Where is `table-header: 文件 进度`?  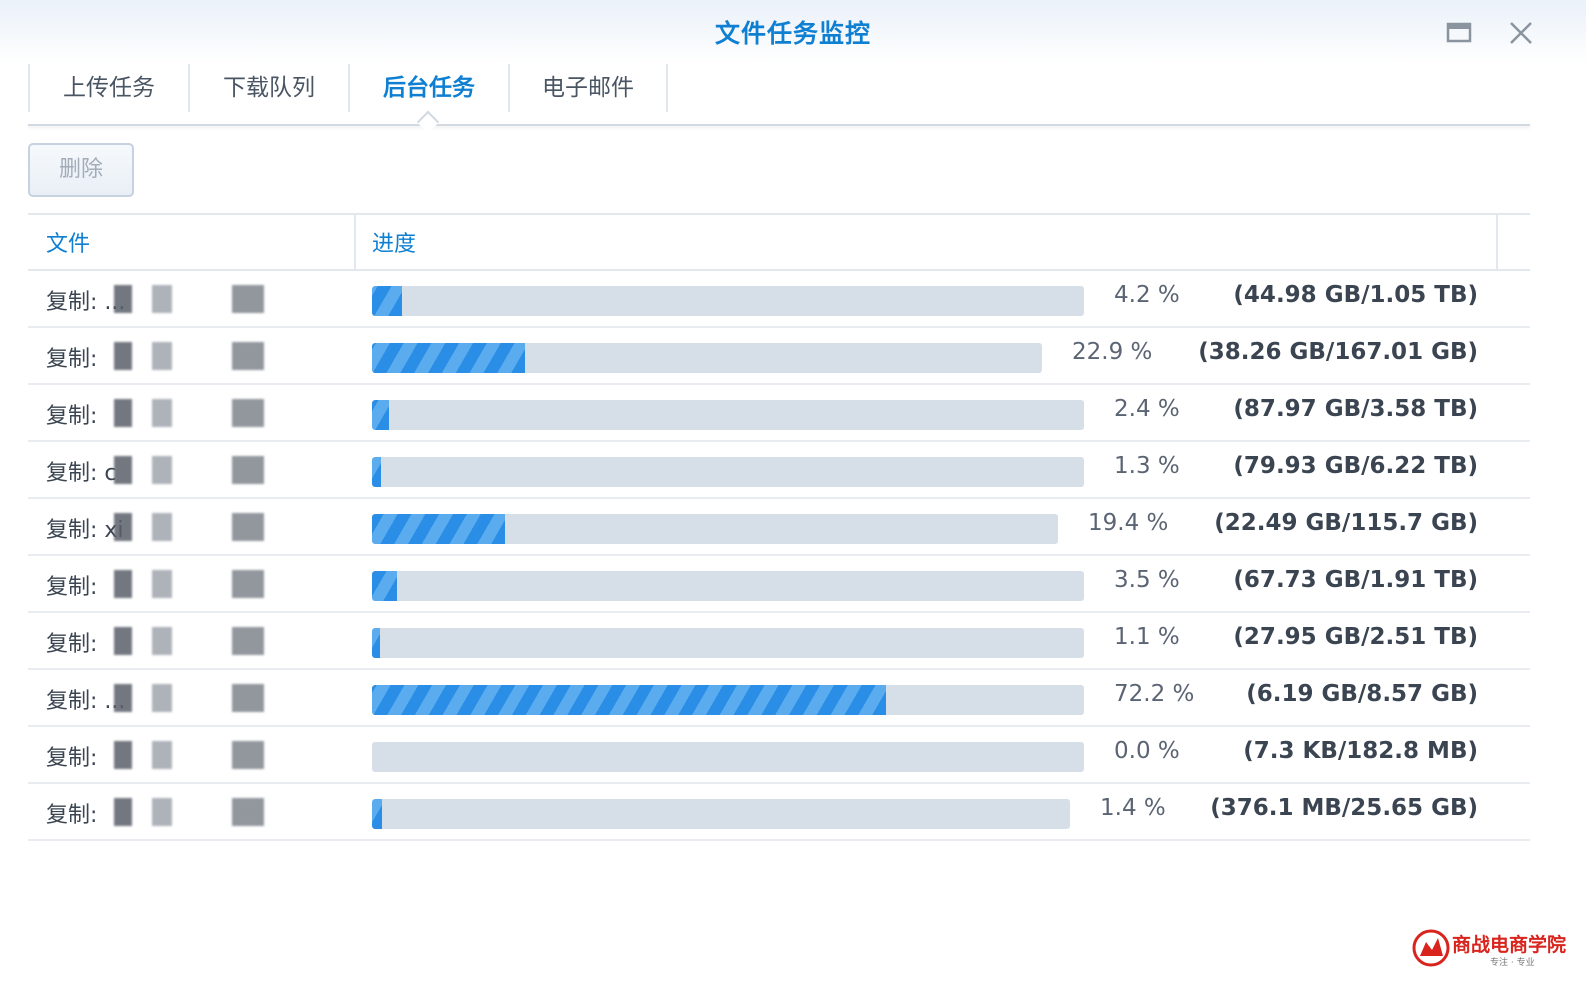 table-header: 文件 进度 is located at coordinates (779, 242).